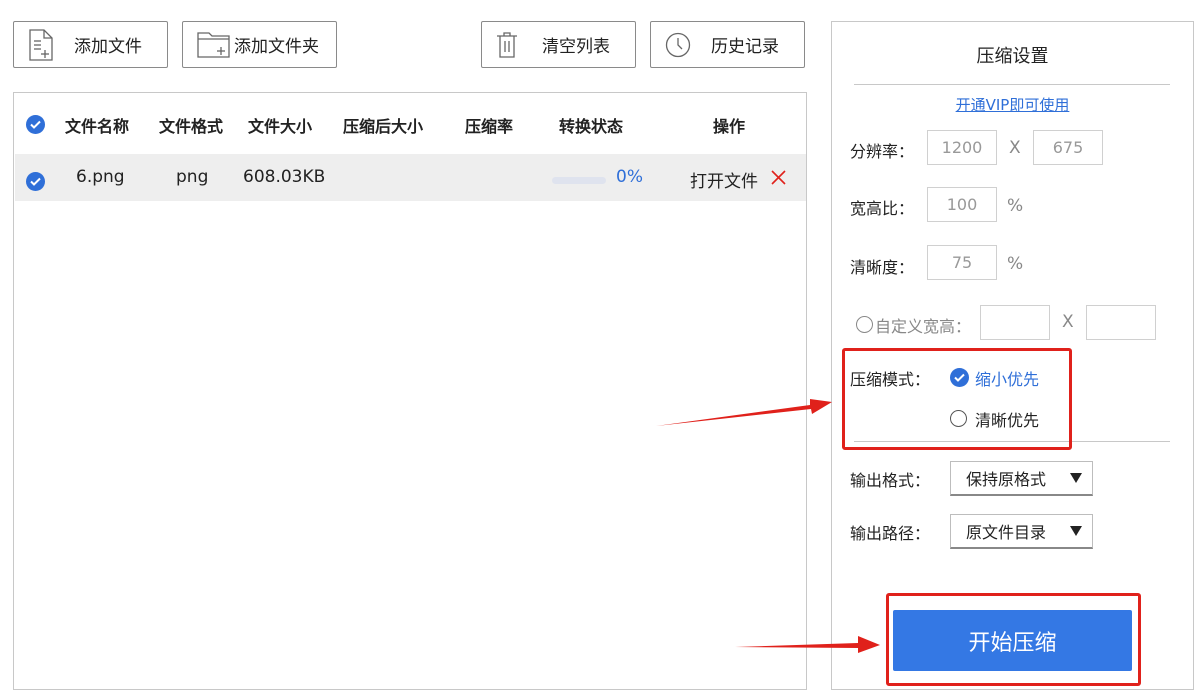  Describe the element at coordinates (1121, 322) in the screenshot. I see `custom-height-input` at that location.